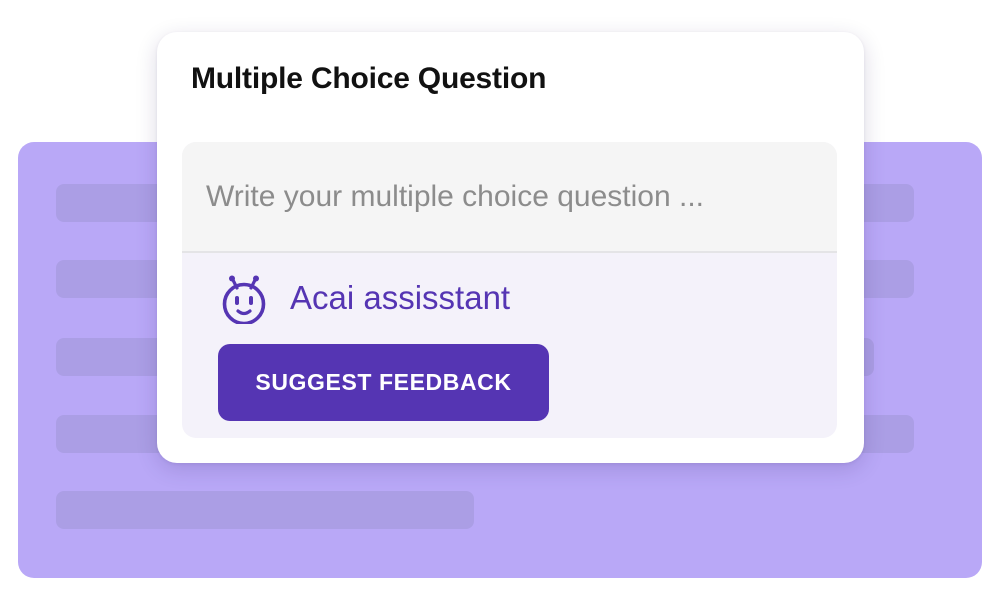 The image size is (1000, 600). I want to click on suggest-feedback-button: SUGGEST FEEDBACK, so click(383, 382).